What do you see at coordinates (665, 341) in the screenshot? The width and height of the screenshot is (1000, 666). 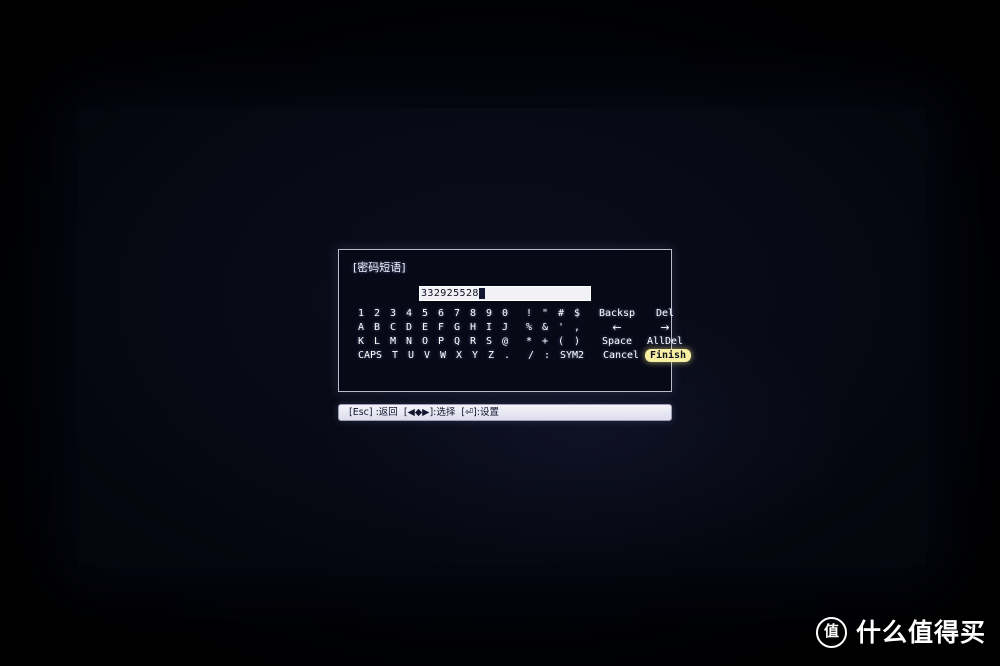 I see `key-alldel: AllDel` at bounding box center [665, 341].